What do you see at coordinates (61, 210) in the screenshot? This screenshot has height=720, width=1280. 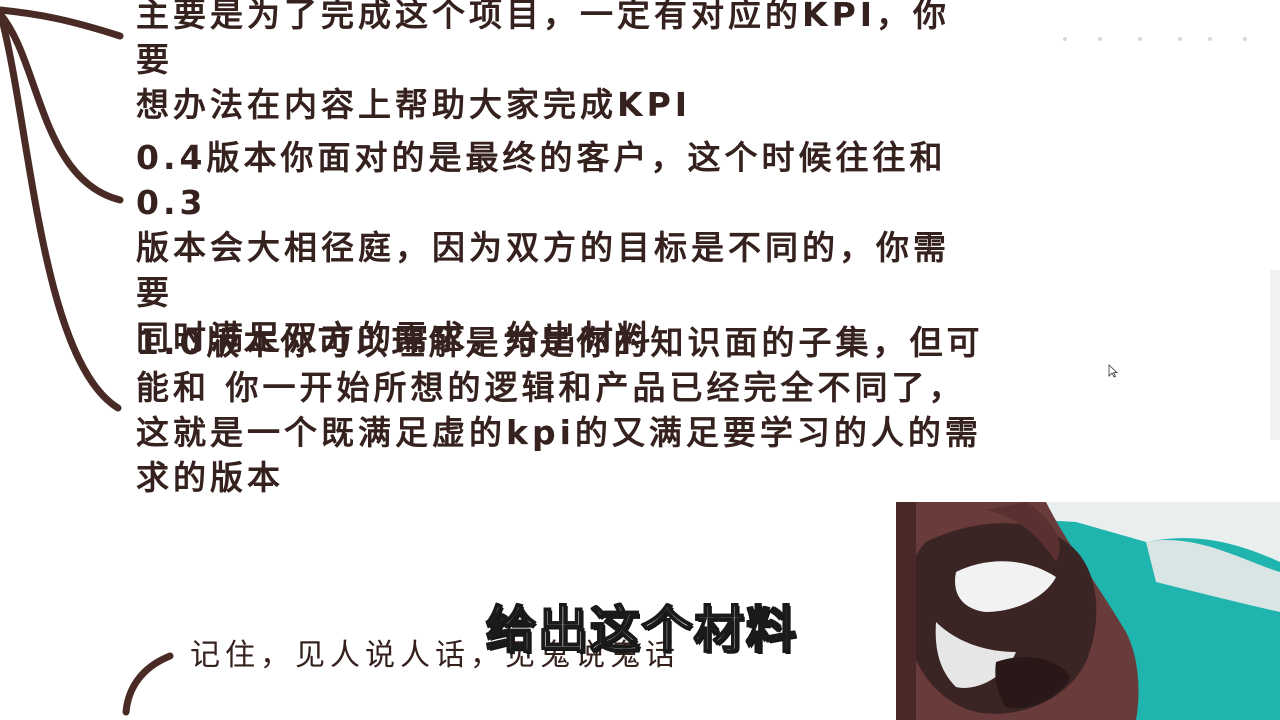 I see `branch-to-version-10-note` at bounding box center [61, 210].